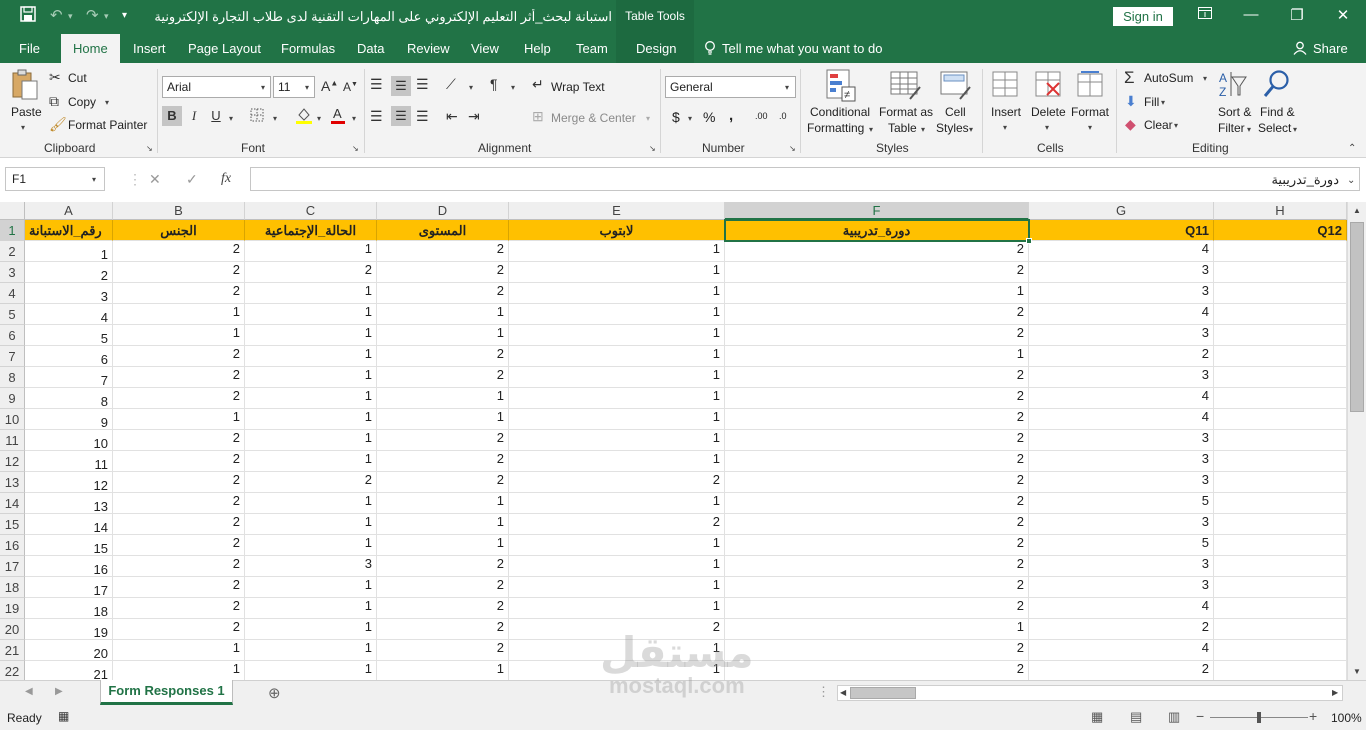 The image size is (1366, 730). What do you see at coordinates (648, 118) in the screenshot?
I see `merge-dropdown-icon: ▾` at bounding box center [648, 118].